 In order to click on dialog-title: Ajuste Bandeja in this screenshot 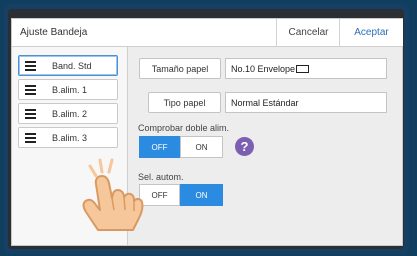, I will do `click(54, 32)`.